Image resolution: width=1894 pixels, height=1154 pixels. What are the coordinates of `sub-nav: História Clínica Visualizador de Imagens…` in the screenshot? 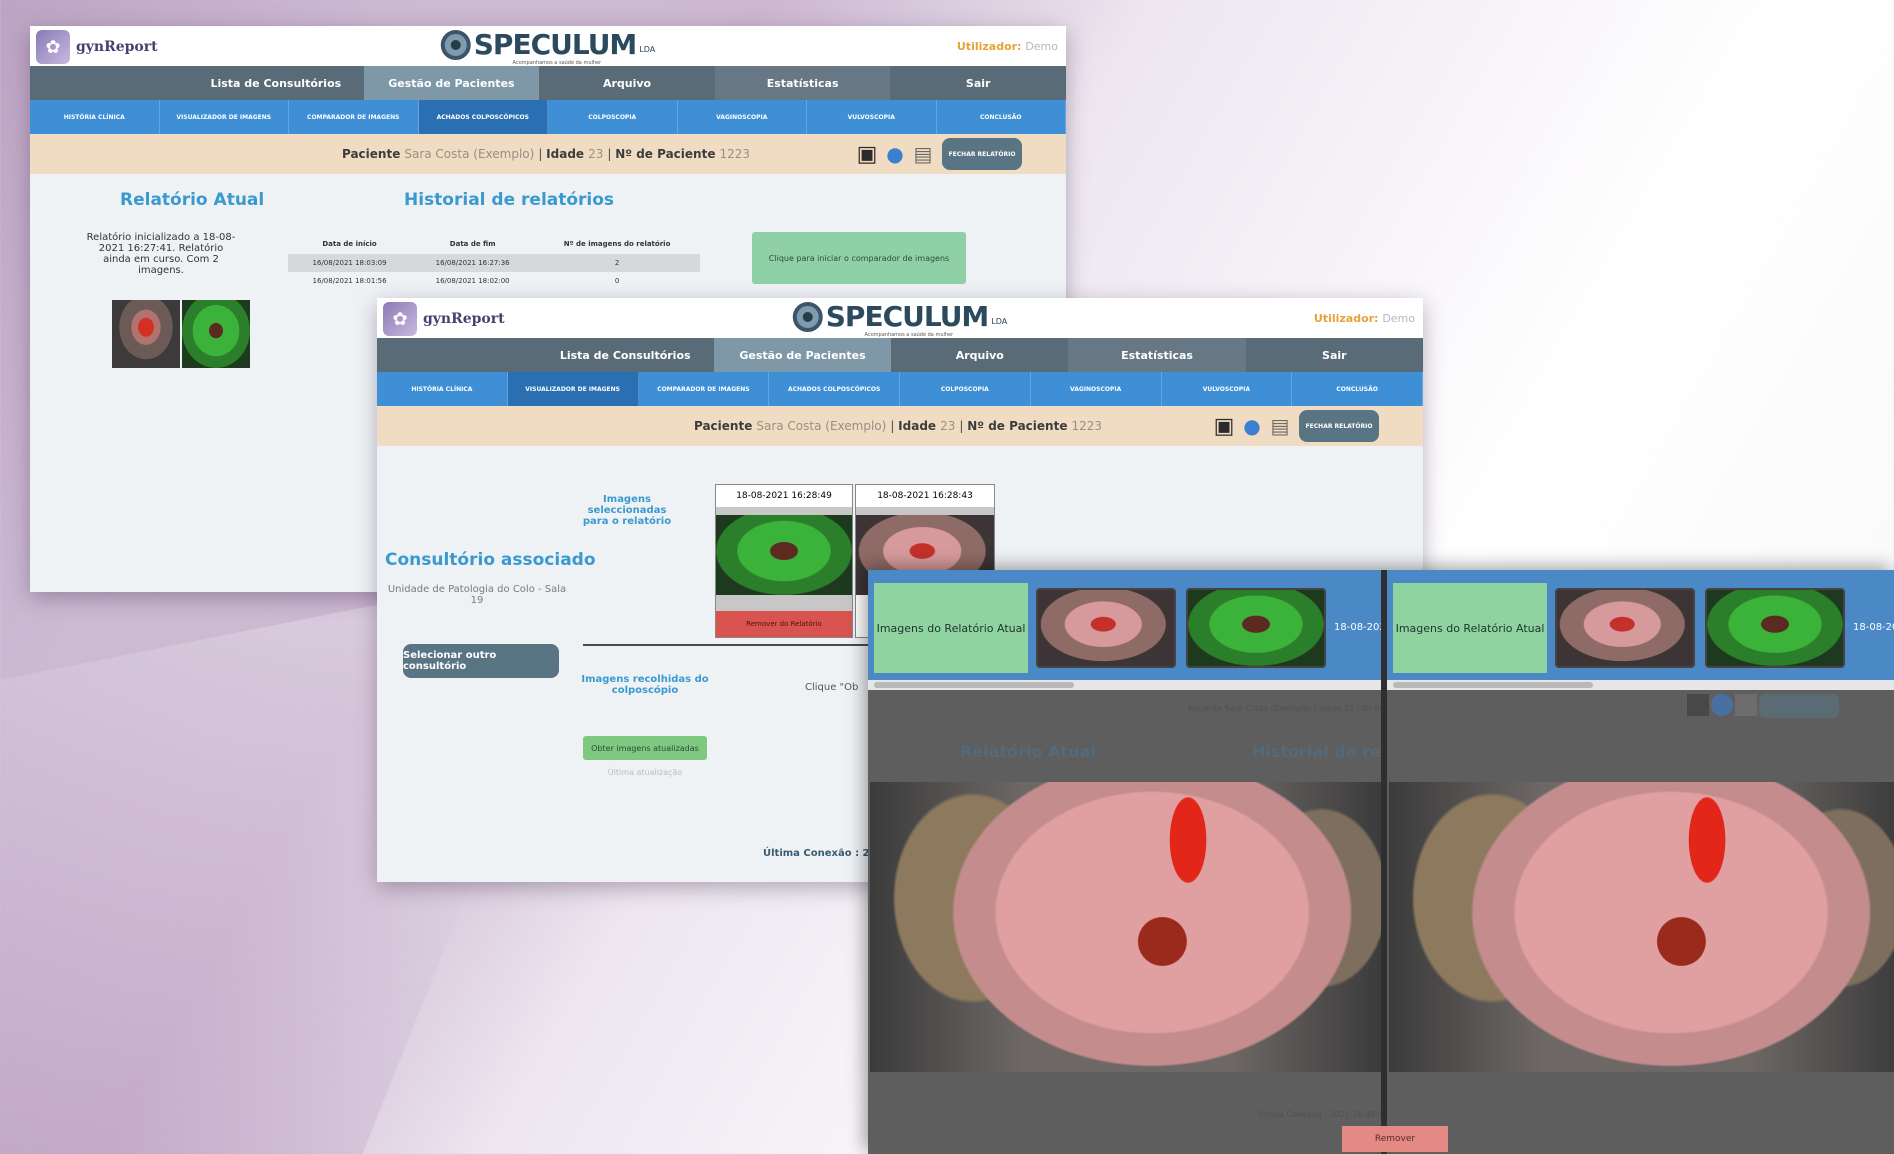 It's located at (900, 389).